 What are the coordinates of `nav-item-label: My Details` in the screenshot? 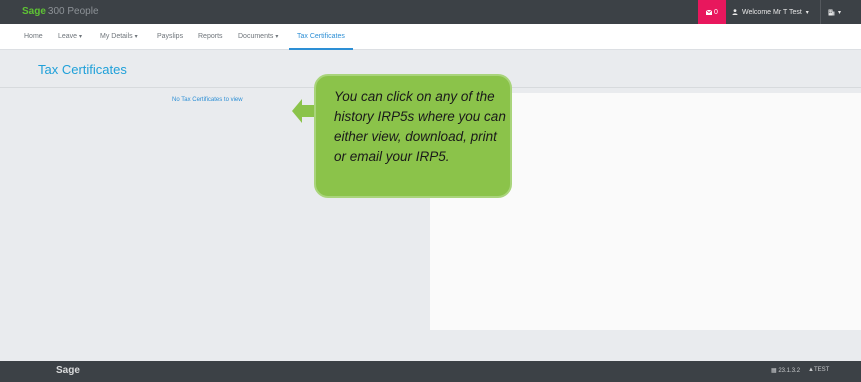 It's located at (116, 36).